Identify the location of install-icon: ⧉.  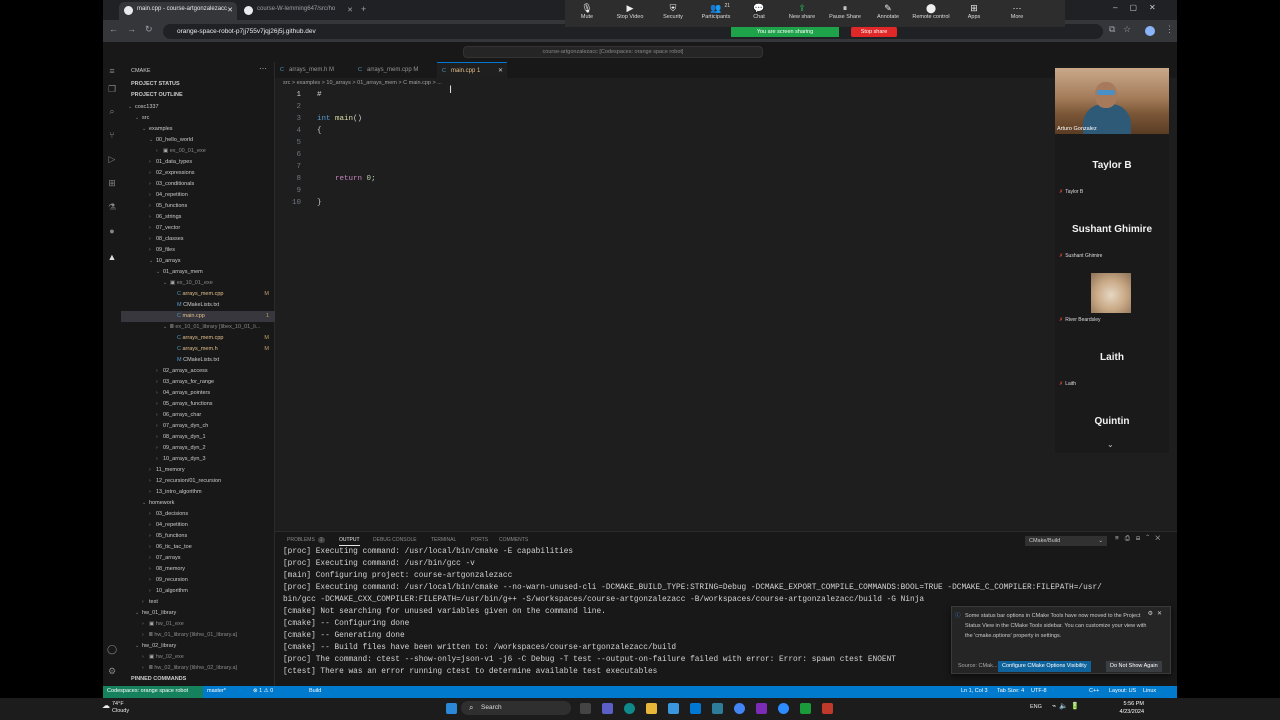
(1112, 29).